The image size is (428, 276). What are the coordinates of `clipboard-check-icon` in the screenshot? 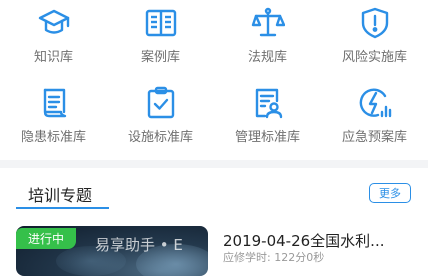 It's located at (160, 102).